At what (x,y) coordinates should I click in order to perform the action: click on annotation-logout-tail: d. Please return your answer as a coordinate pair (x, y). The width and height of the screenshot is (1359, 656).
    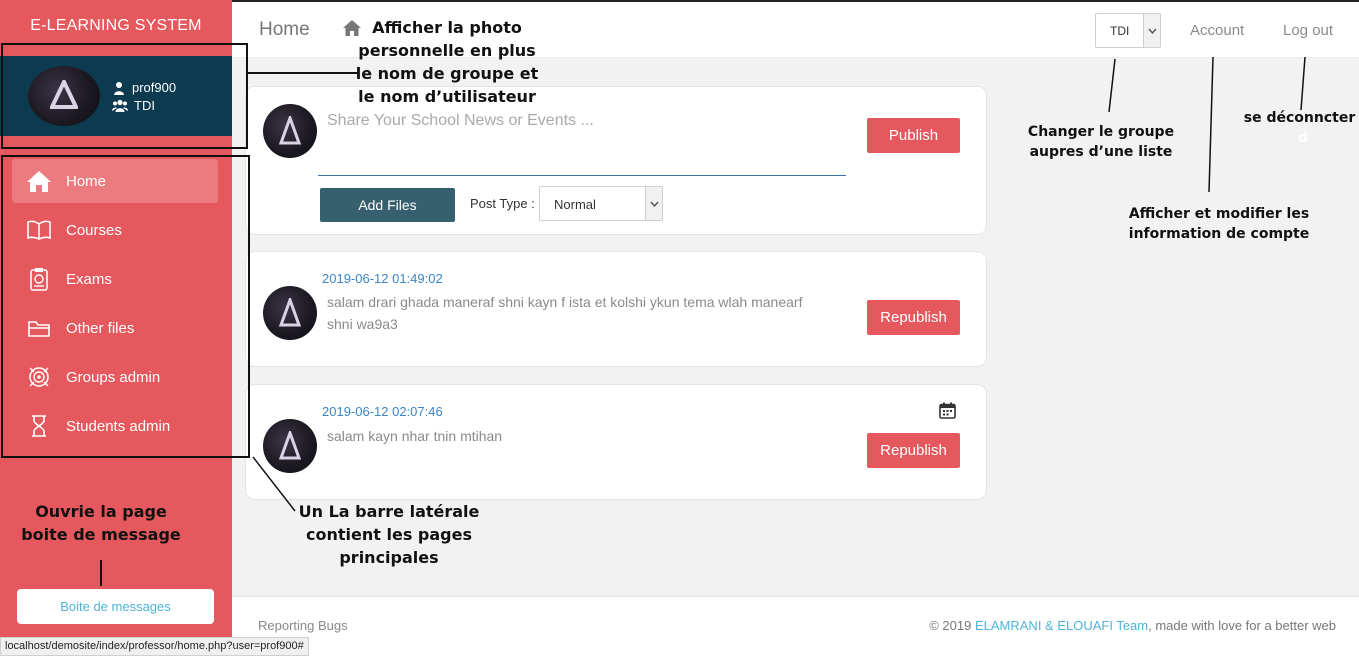
    Looking at the image, I should click on (1303, 138).